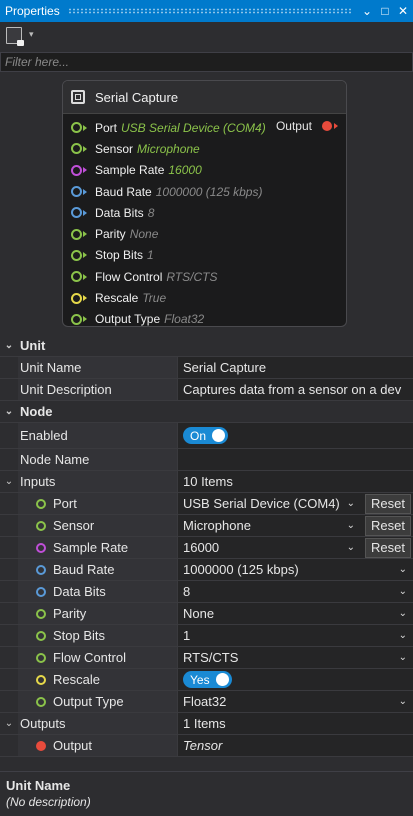 The image size is (413, 816). I want to click on category-node: ⌄ Node, so click(206, 412).